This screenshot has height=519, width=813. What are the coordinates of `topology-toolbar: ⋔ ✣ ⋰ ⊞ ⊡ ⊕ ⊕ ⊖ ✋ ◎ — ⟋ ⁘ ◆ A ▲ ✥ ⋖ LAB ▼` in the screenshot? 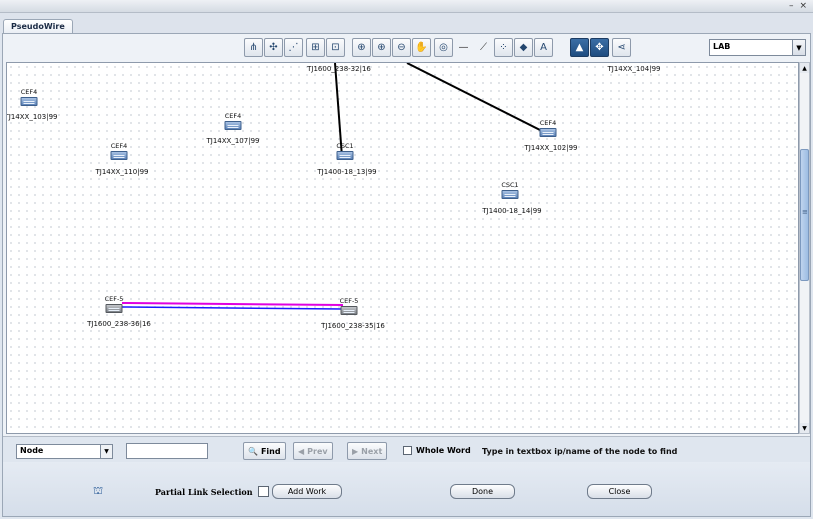 It's located at (406, 47).